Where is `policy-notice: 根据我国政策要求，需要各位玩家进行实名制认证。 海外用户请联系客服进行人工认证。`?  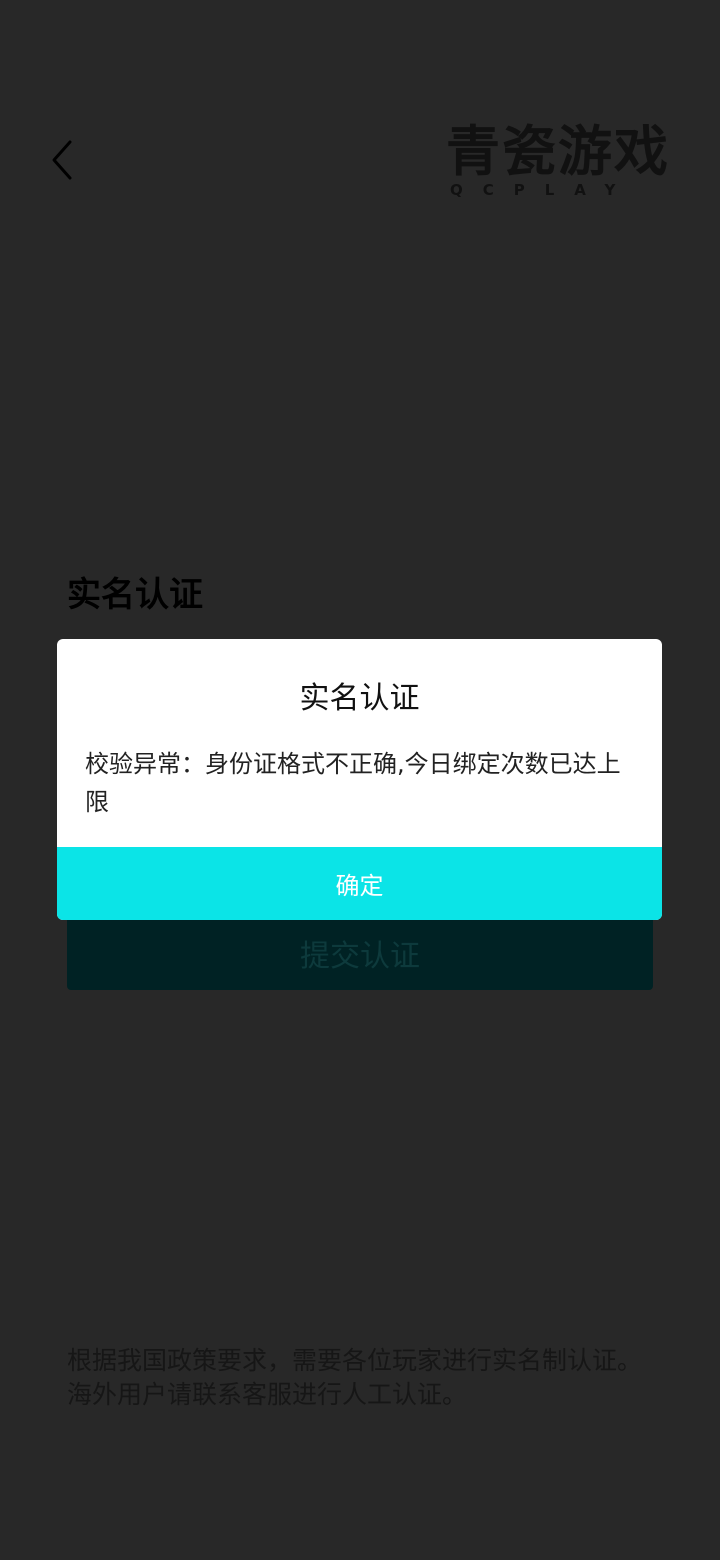 policy-notice: 根据我国政策要求，需要各位玩家进行实名制认证。 海外用户请联系客服进行人工认证。 is located at coordinates (372, 1378).